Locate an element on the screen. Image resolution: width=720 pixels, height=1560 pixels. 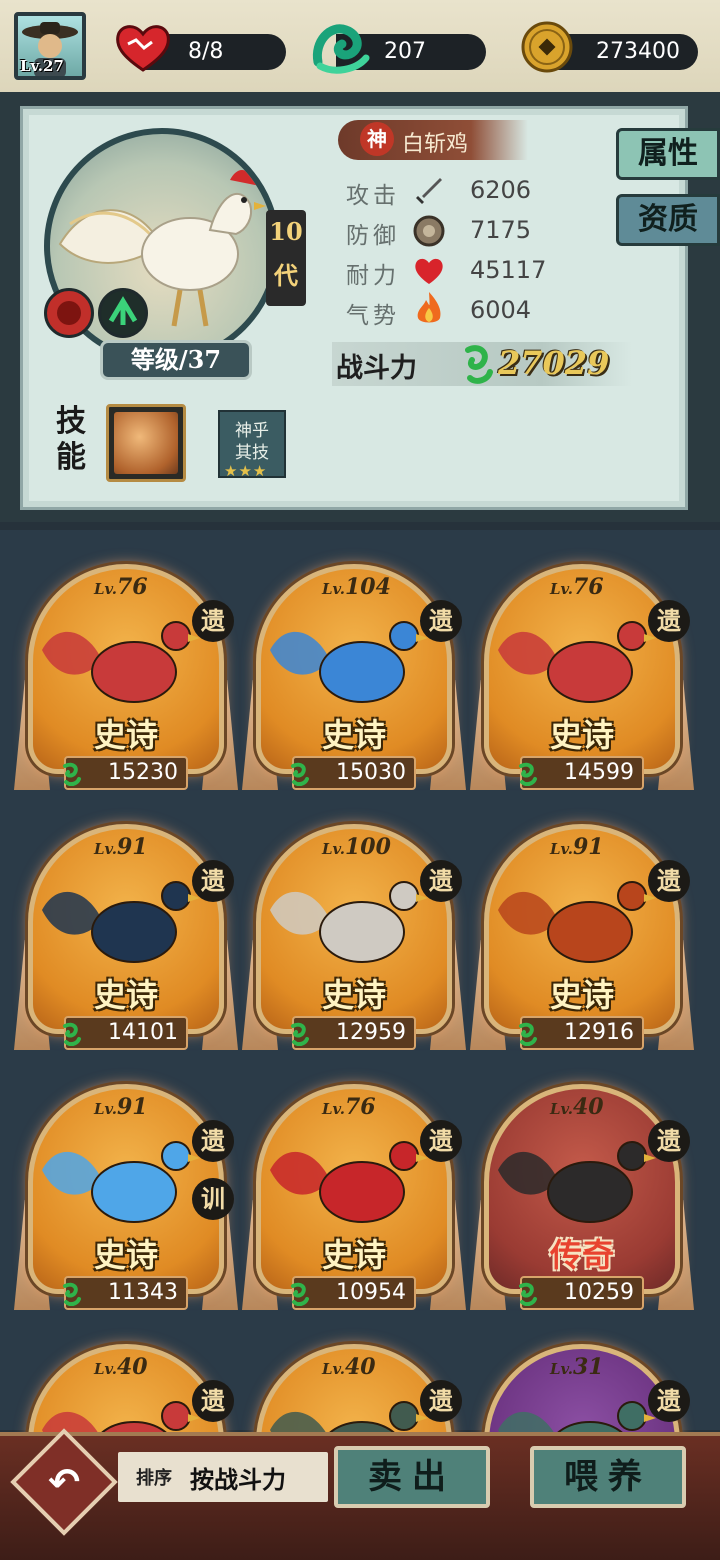
stat-label-attack: 攻击 is located at coordinates (373, 196).